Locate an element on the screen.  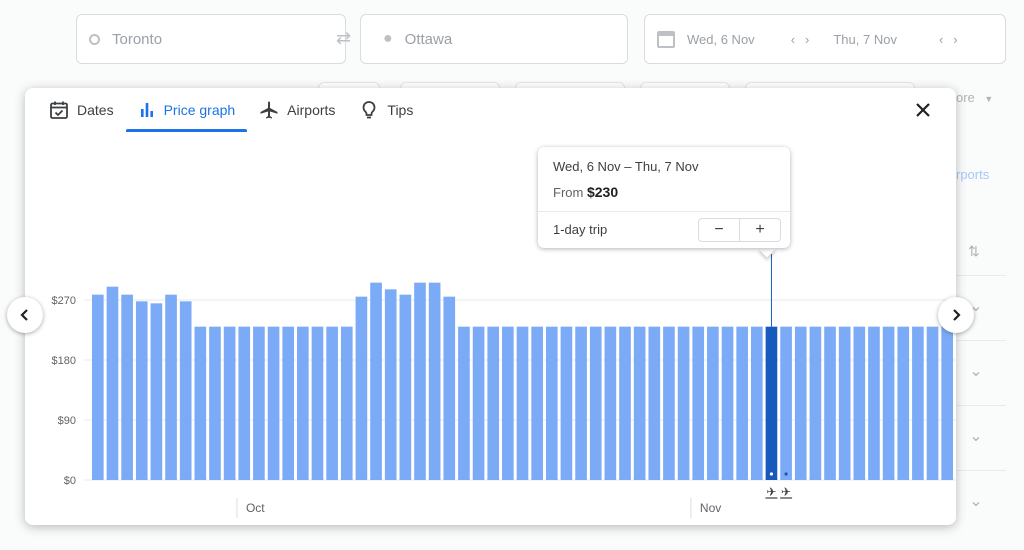
popup-price: $230 is located at coordinates (602, 192).